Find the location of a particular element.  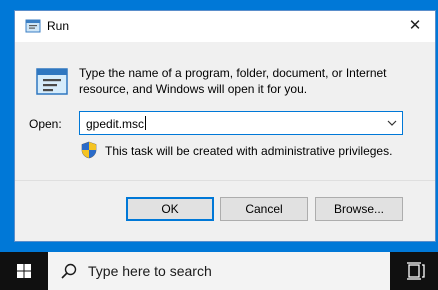

close-button: ✕ is located at coordinates (415, 26).